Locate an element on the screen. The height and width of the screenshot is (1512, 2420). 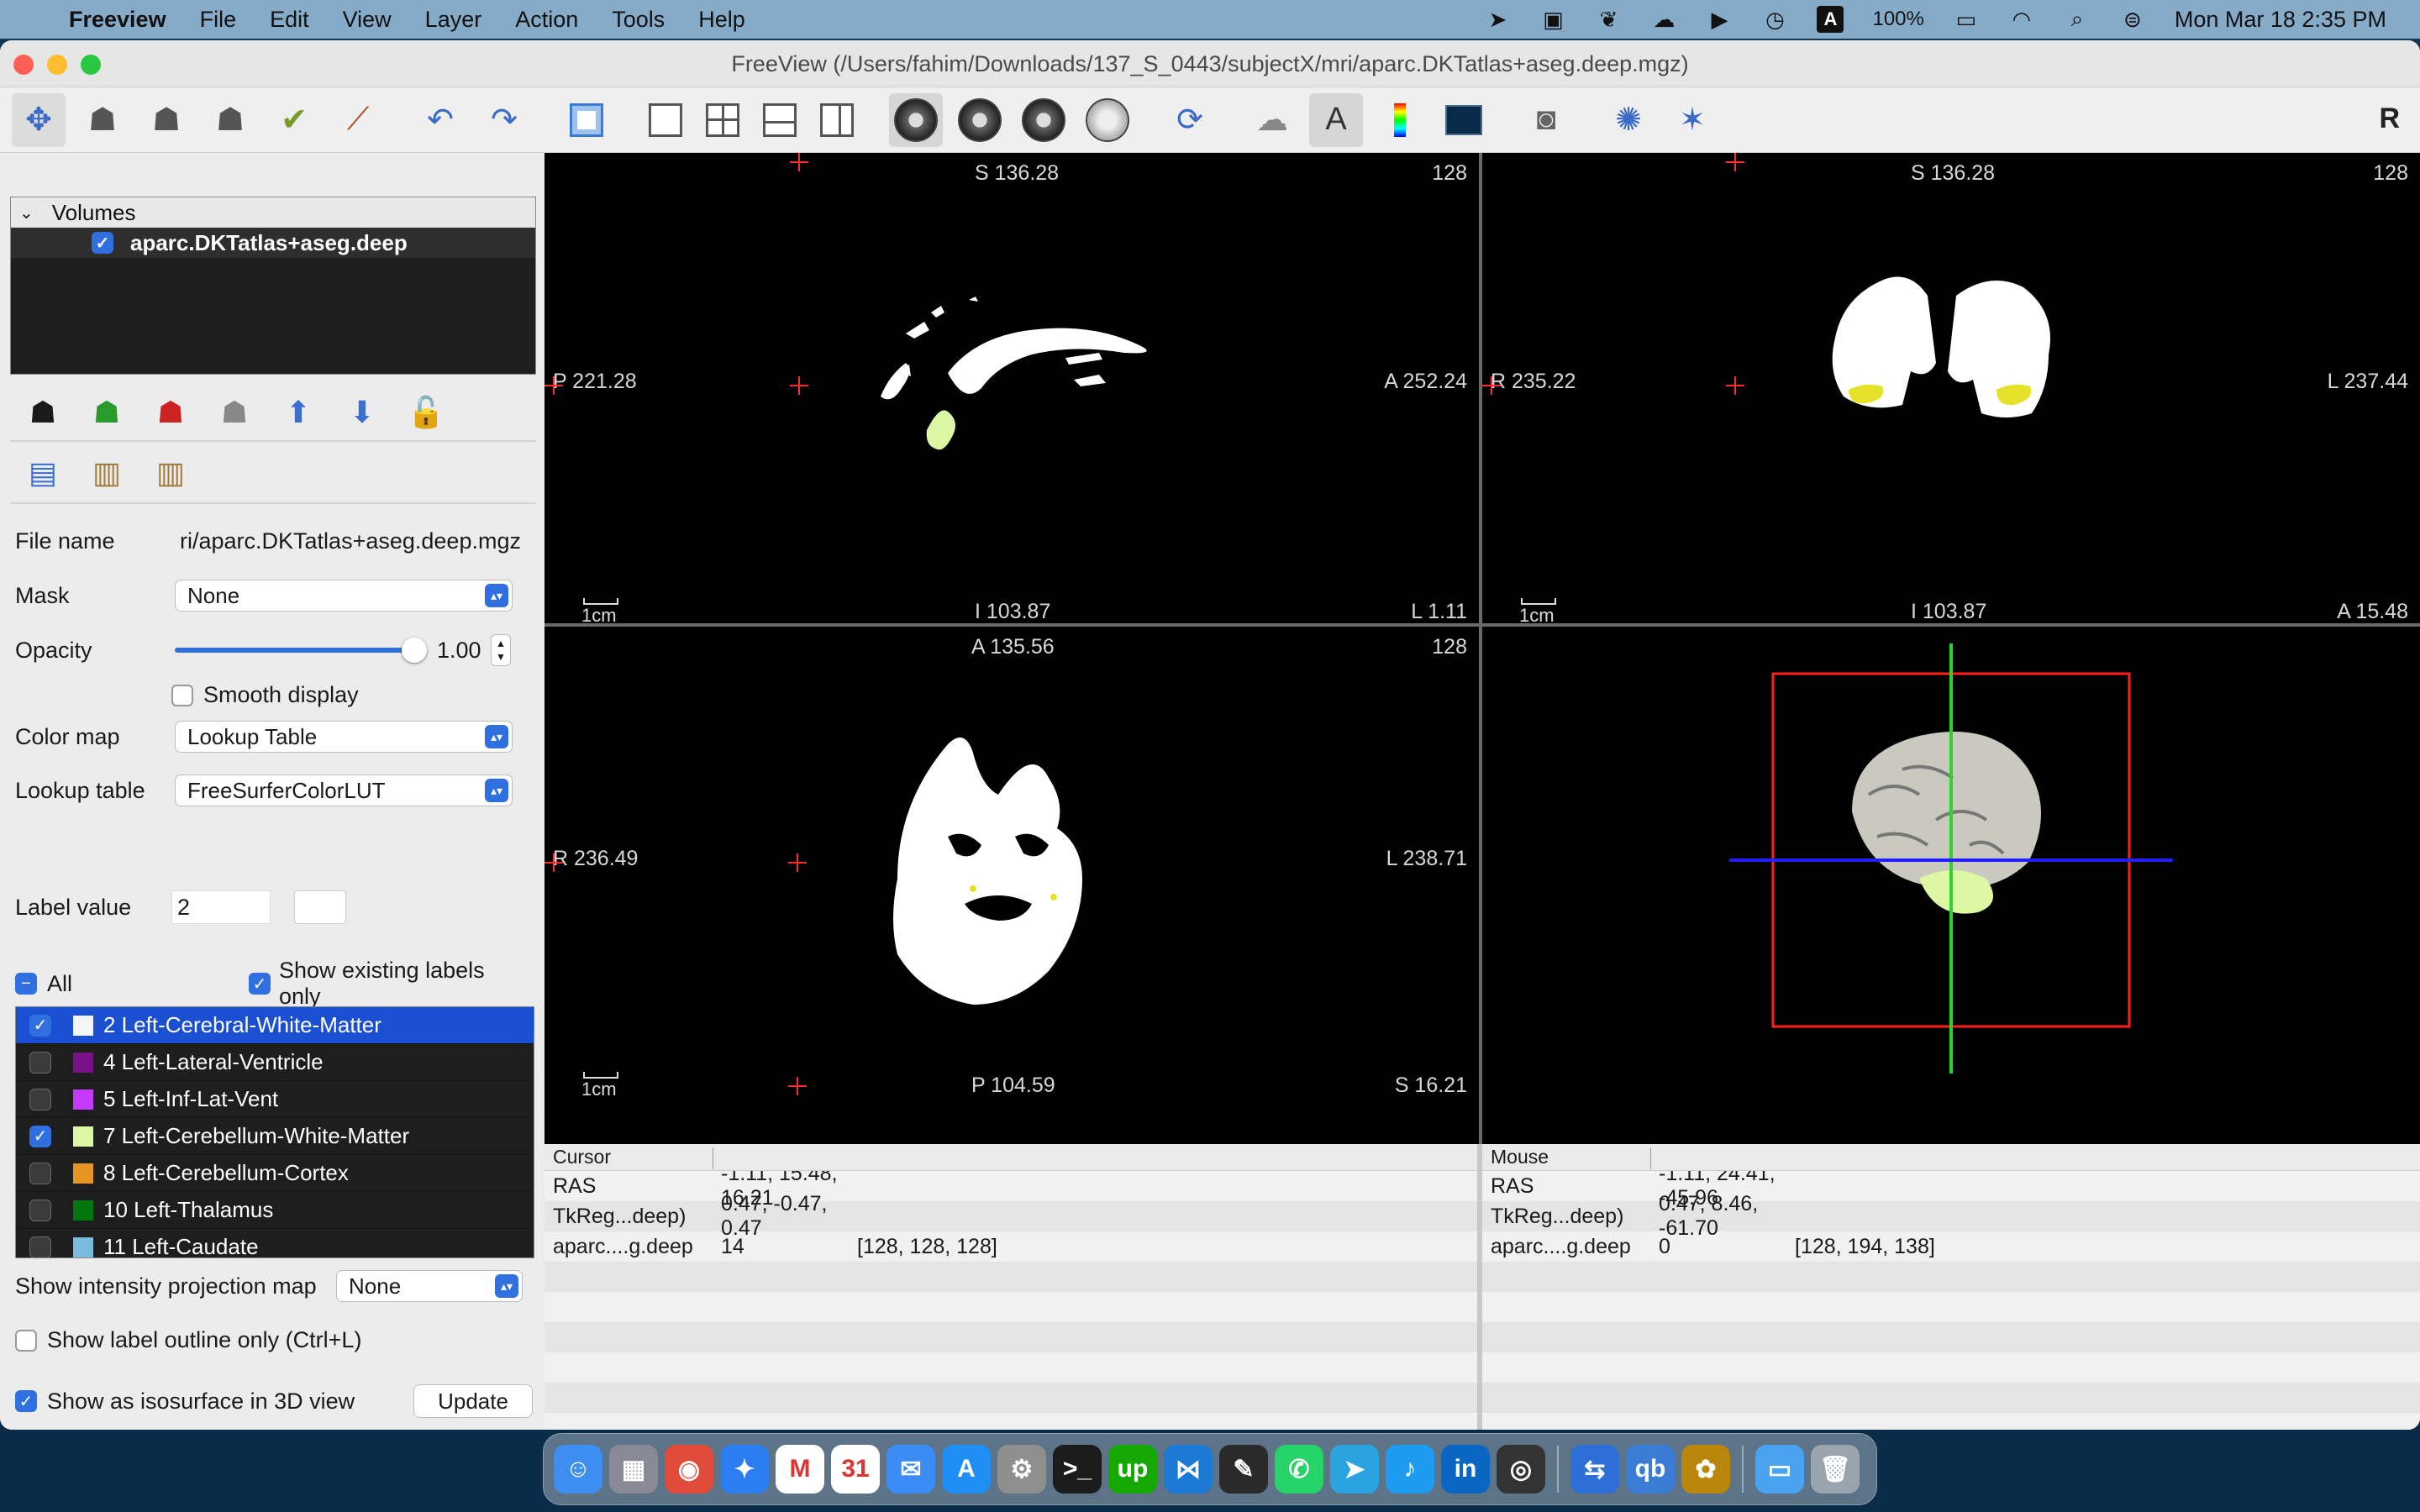
label-value-field: 2 is located at coordinates (221, 907).